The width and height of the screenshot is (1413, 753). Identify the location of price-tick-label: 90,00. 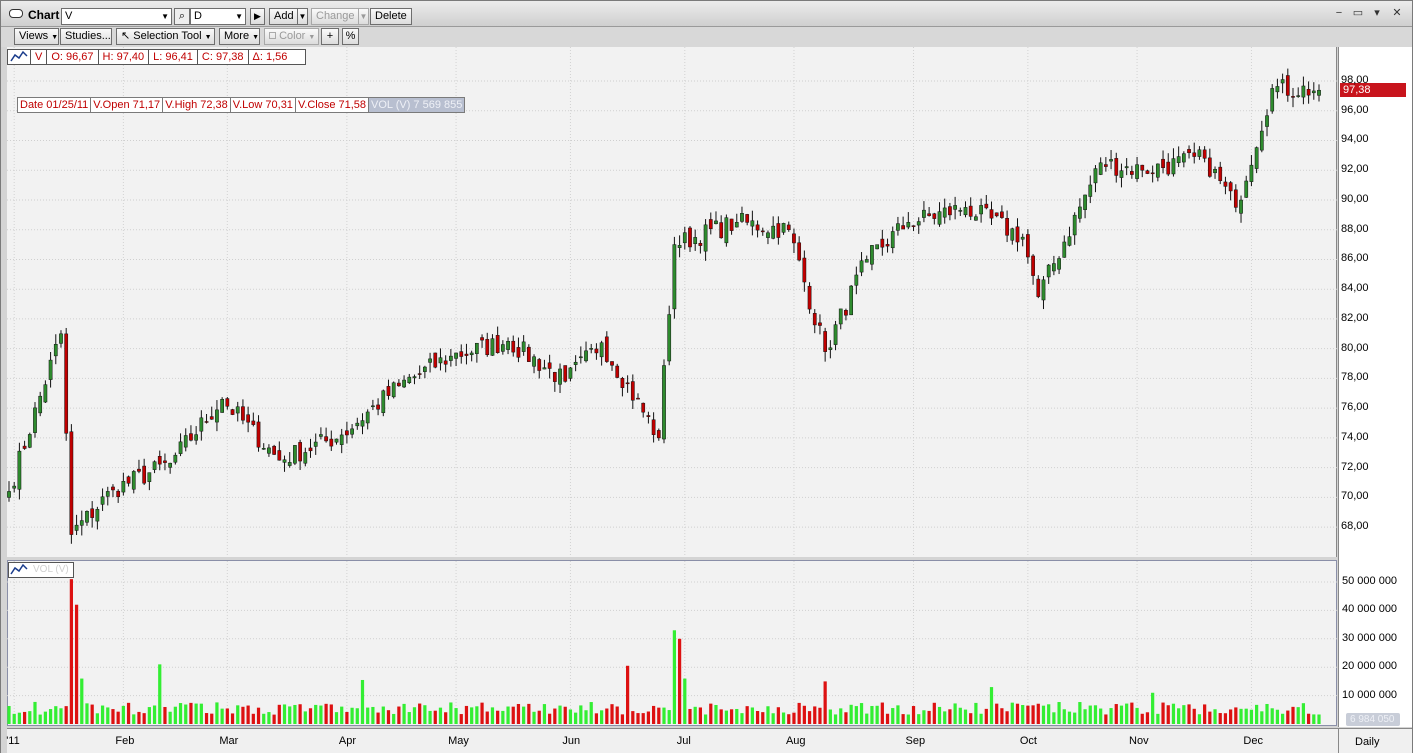
(1355, 198).